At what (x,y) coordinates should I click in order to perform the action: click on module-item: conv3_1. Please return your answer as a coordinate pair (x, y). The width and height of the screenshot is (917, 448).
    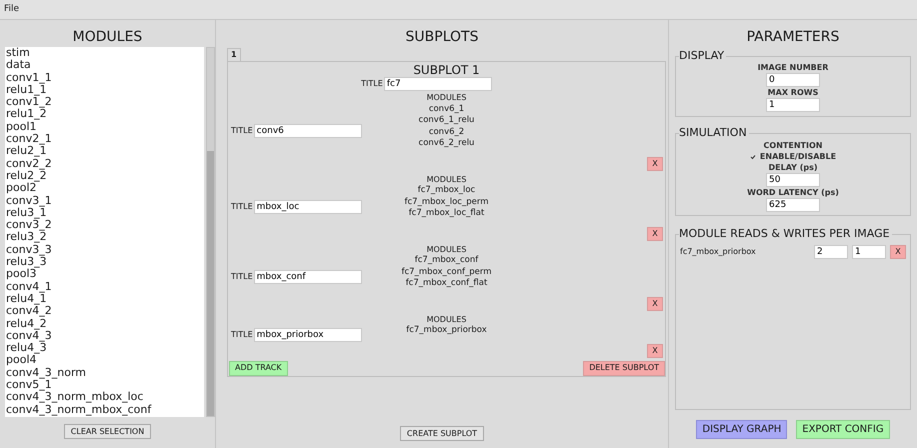
    Looking at the image, I should click on (104, 200).